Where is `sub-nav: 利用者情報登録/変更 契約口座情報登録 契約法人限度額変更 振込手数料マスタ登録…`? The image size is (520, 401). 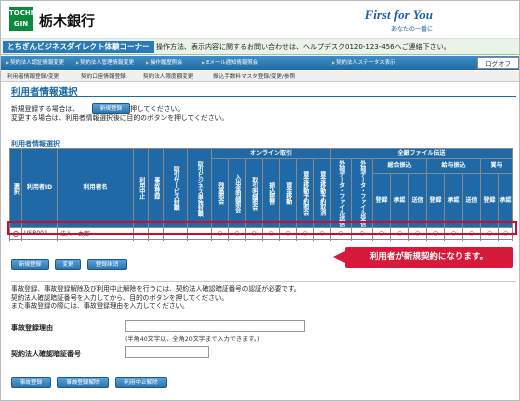 sub-nav: 利用者情報登録/変更 契約口座情報登録 契約法人限度額変更 振込手数料マスタ登録… is located at coordinates (260, 76).